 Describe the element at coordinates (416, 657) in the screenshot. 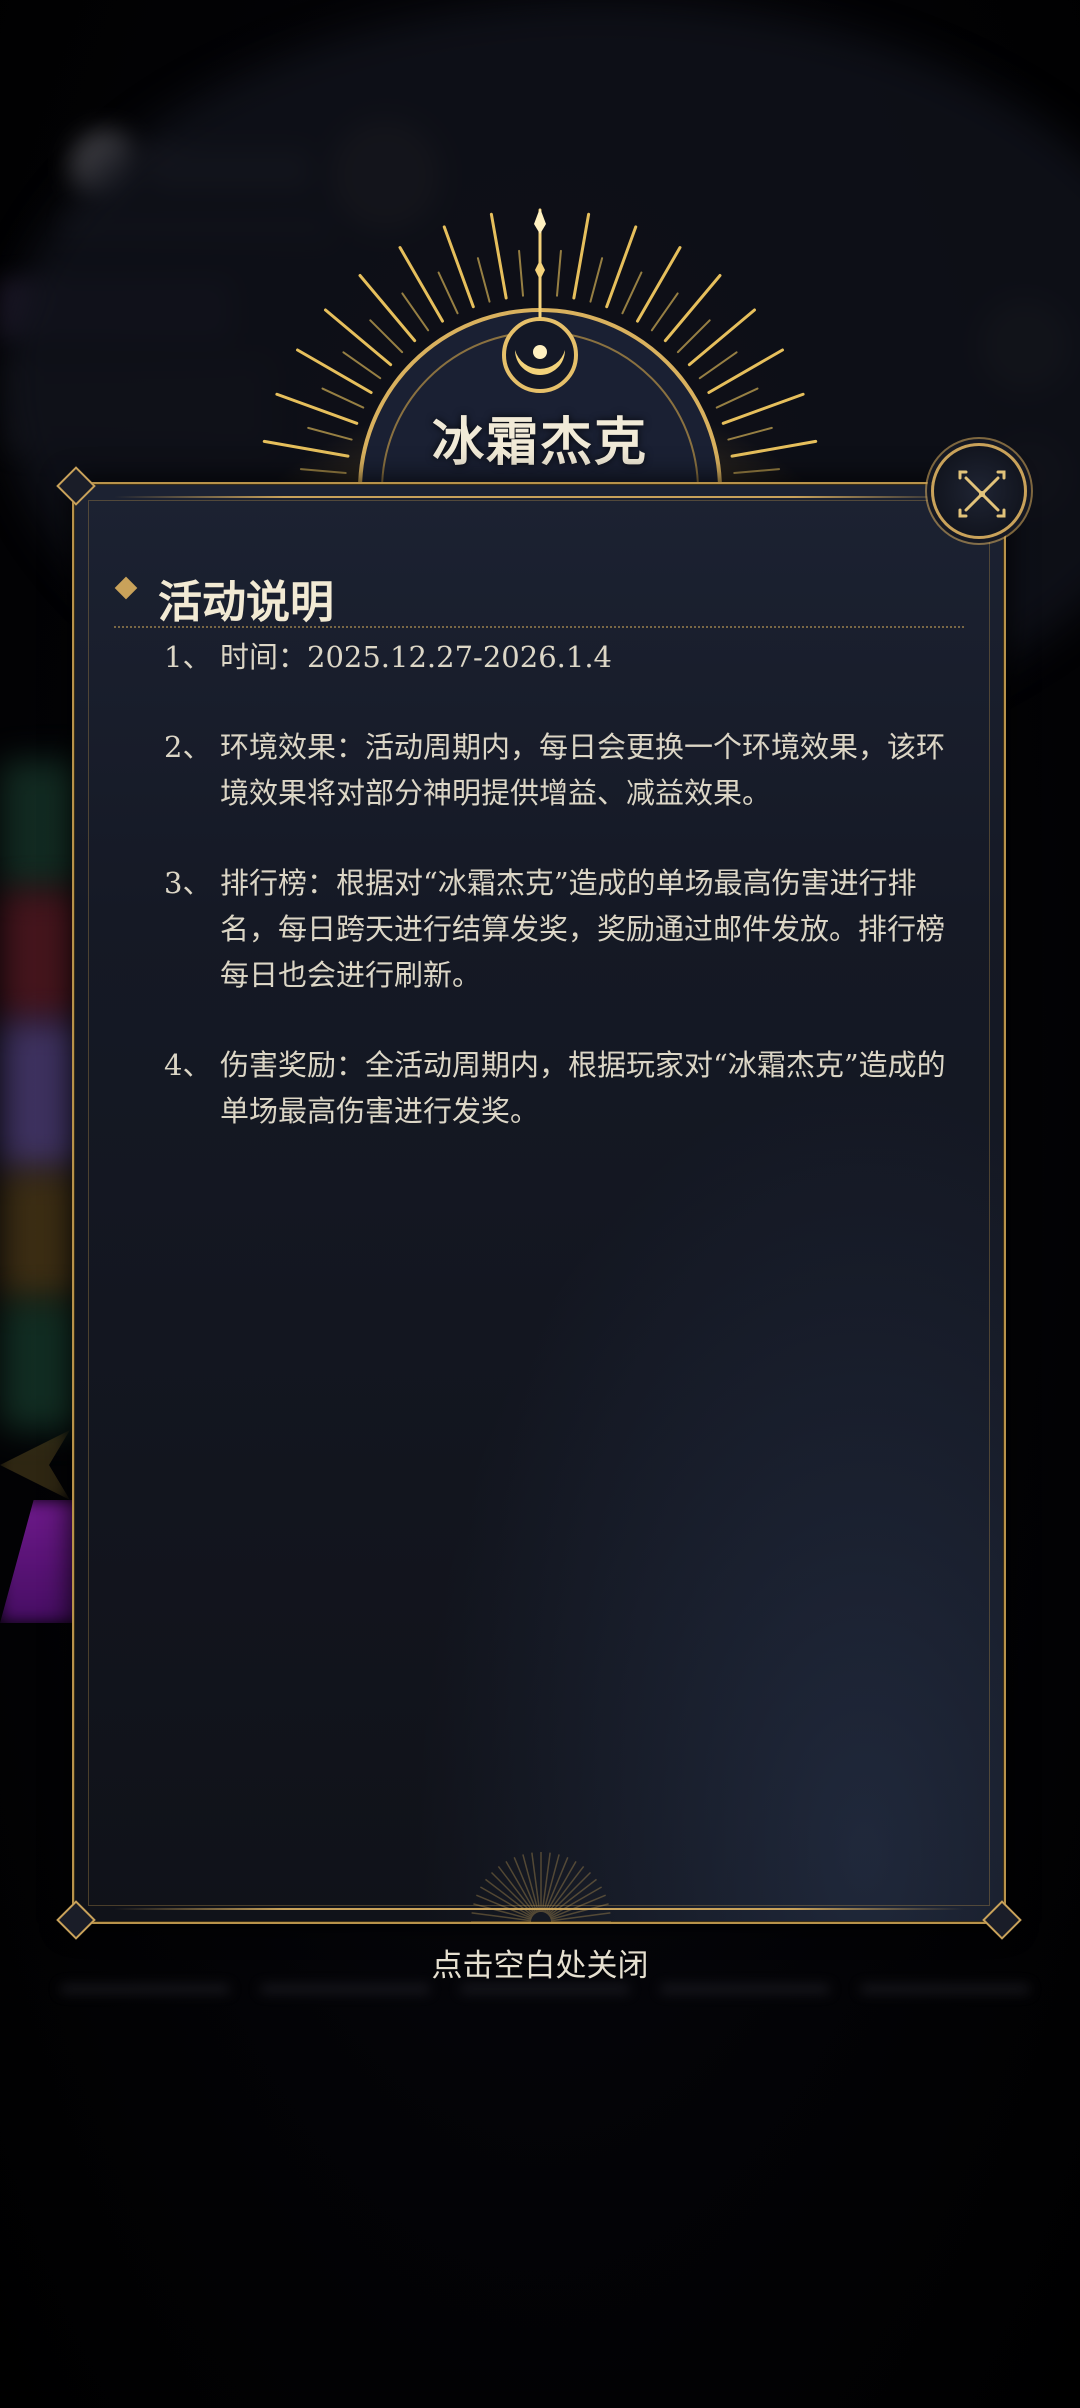

I see `rule-text: 时间：2025.12.27-2026.1.4` at that location.